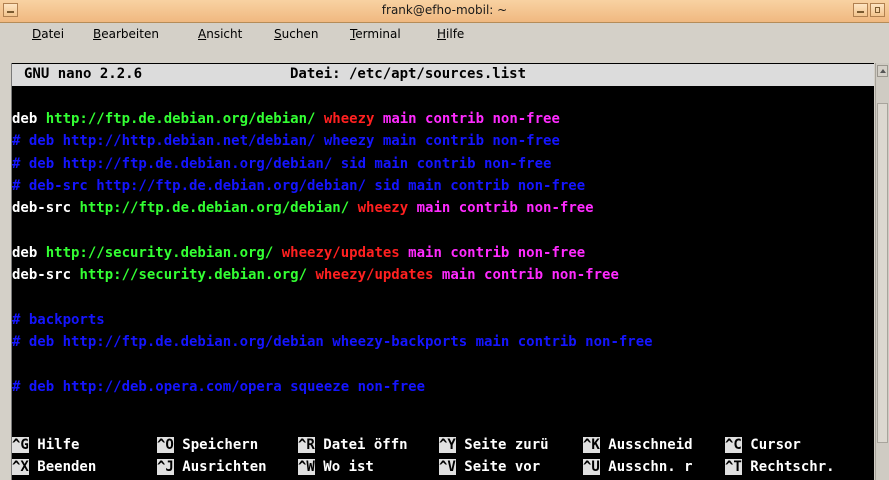 This screenshot has height=480, width=889. Describe the element at coordinates (375, 34) in the screenshot. I see `menu-terminal: Terminal` at that location.